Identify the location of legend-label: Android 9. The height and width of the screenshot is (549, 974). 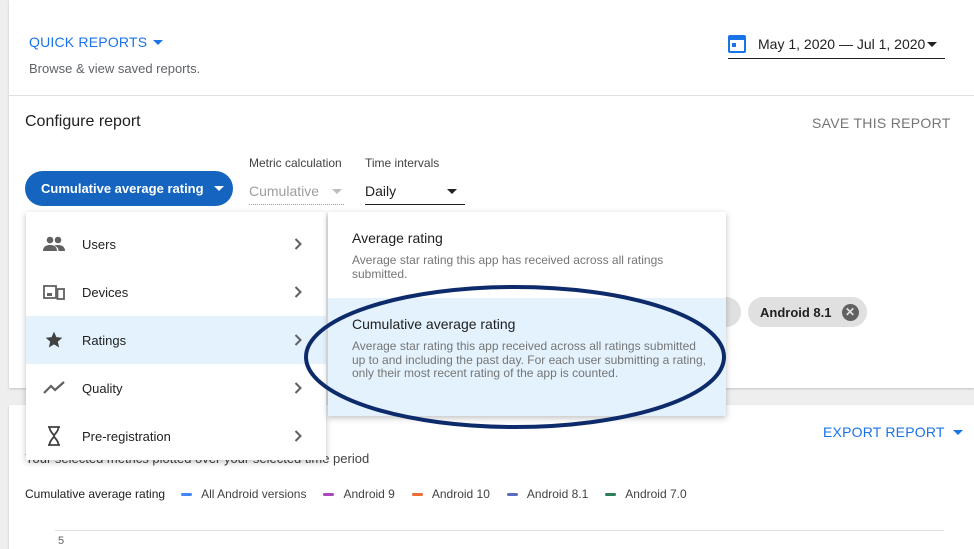
(369, 494).